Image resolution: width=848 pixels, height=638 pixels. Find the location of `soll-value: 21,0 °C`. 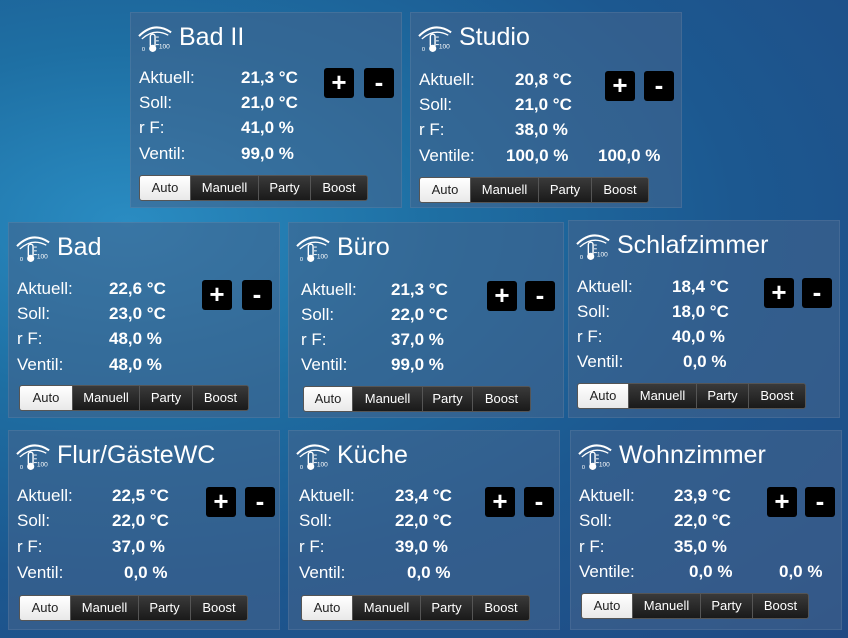

soll-value: 21,0 °C is located at coordinates (543, 104).